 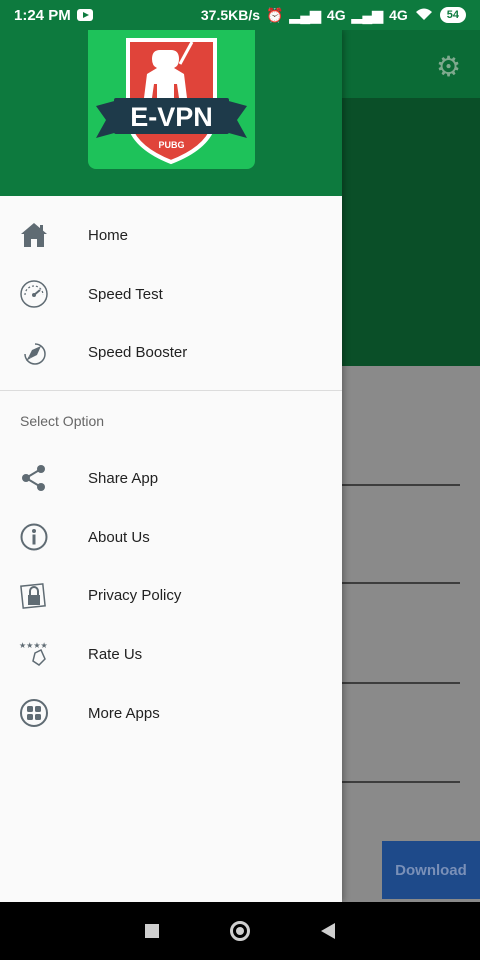 What do you see at coordinates (230, 15) in the screenshot?
I see `net-speed: 37.5KB/s` at bounding box center [230, 15].